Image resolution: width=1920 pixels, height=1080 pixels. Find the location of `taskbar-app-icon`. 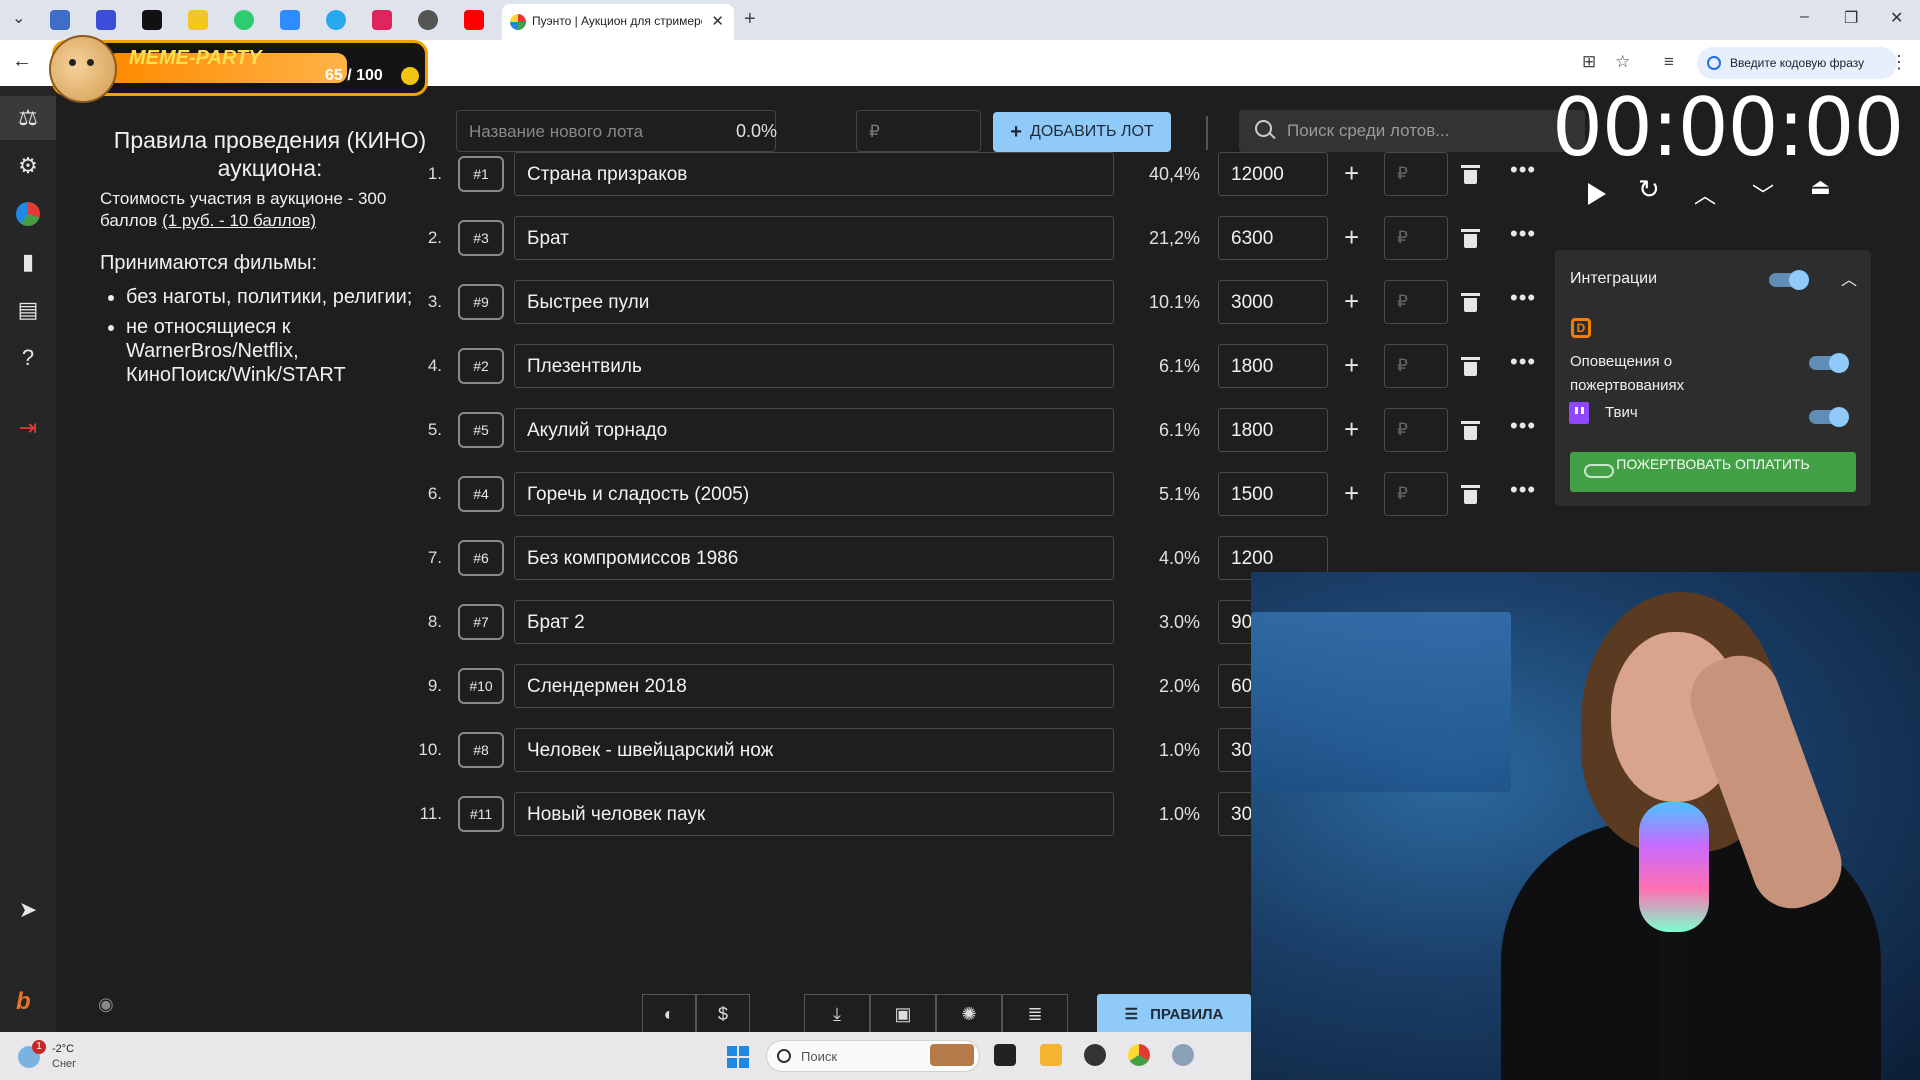

taskbar-app-icon is located at coordinates (1095, 1055).